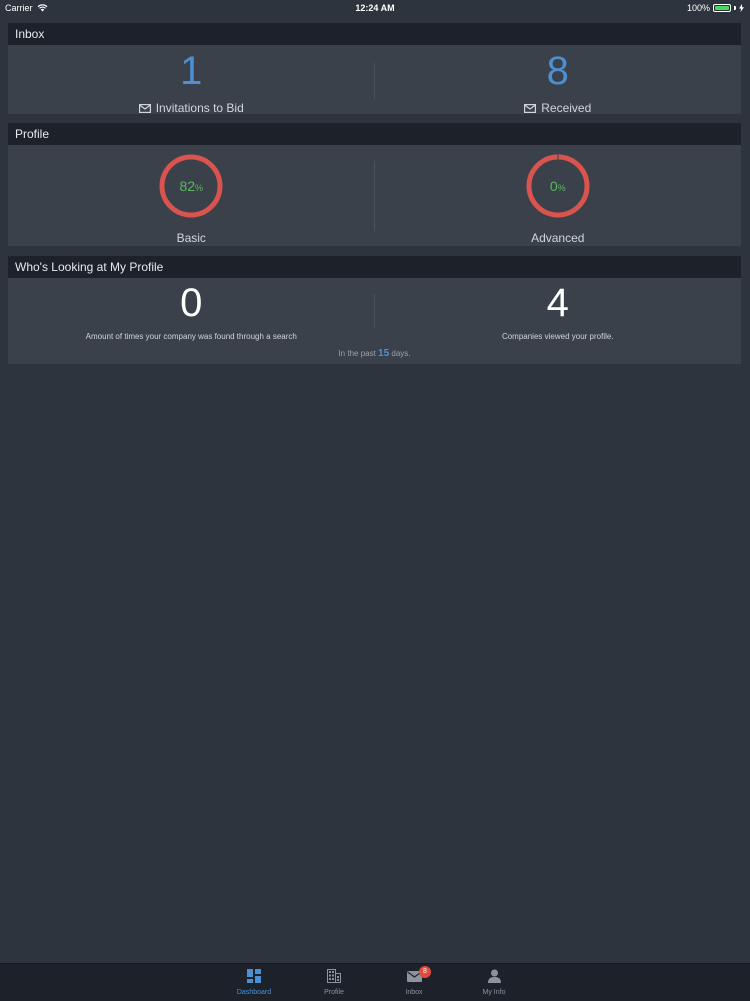  I want to click on battery-tip, so click(735, 8).